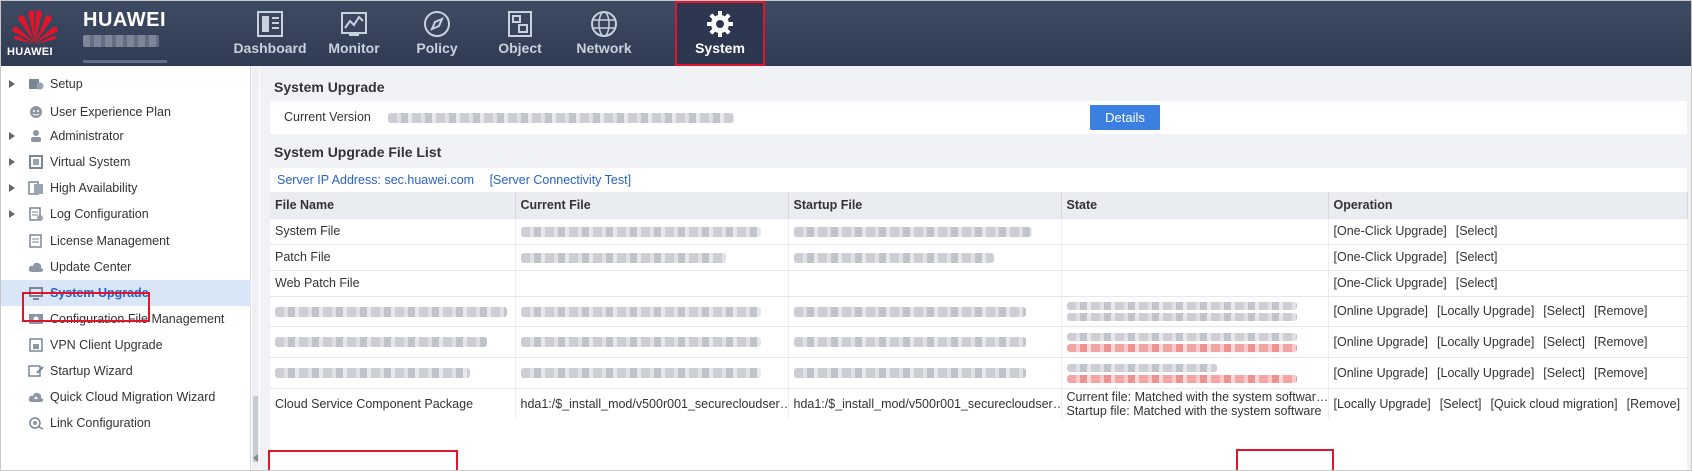 The height and width of the screenshot is (471, 1692). I want to click on sidebar-item-administrator: Administrator, so click(126, 136).